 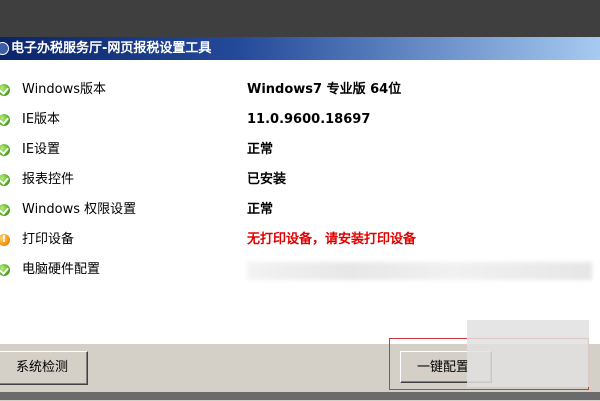 I want to click on check-row-printer: 打印设备 无打印设备，请安装打印设备, so click(x=300, y=240).